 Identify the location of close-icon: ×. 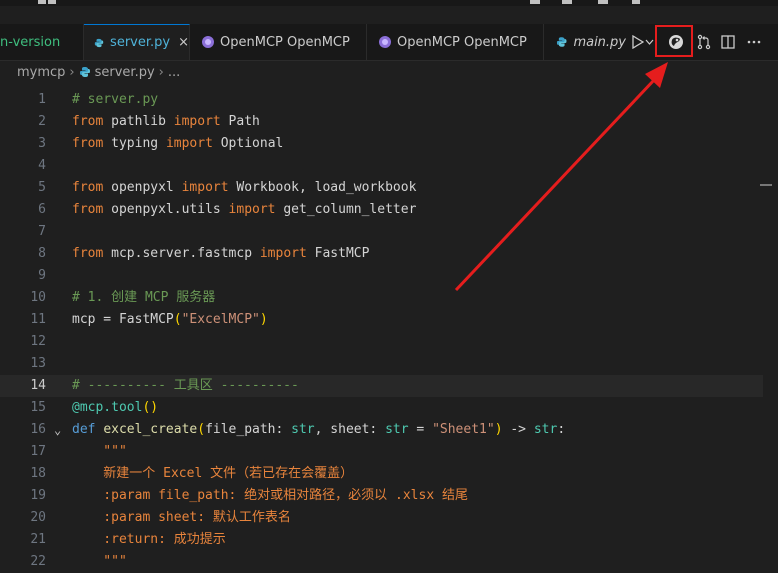
(183, 42).